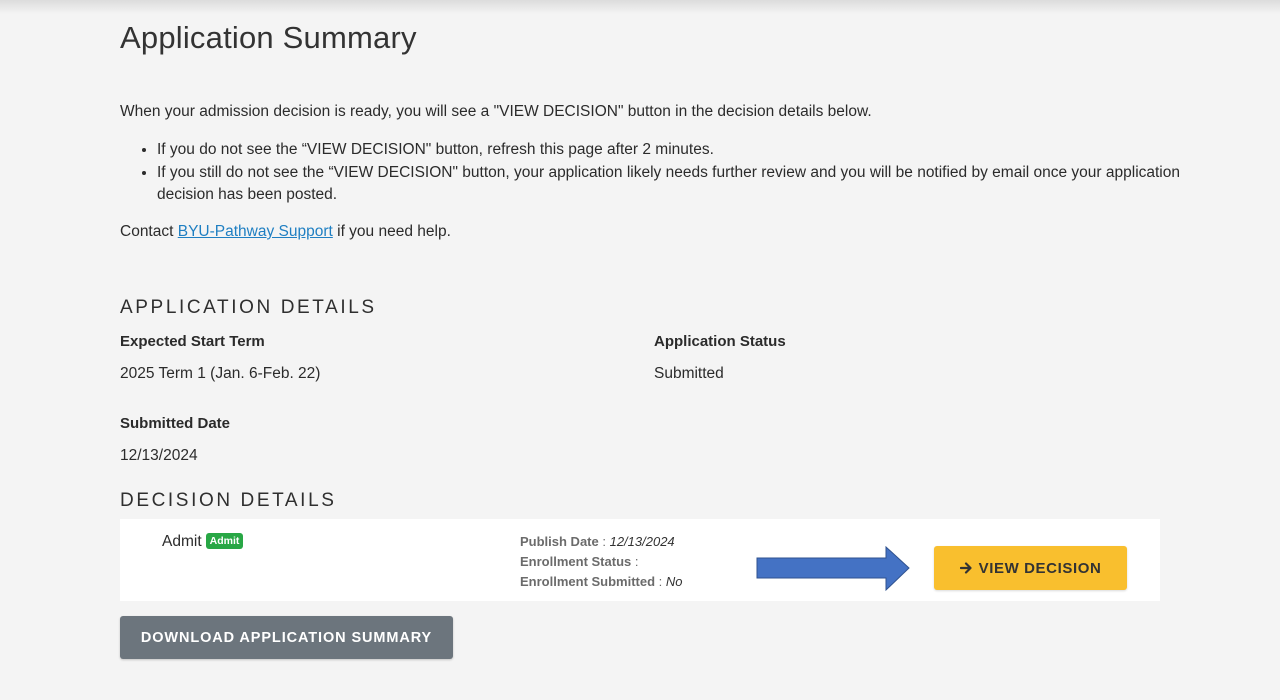 The height and width of the screenshot is (700, 1280). I want to click on publish-date-label: Publish Date, so click(559, 541).